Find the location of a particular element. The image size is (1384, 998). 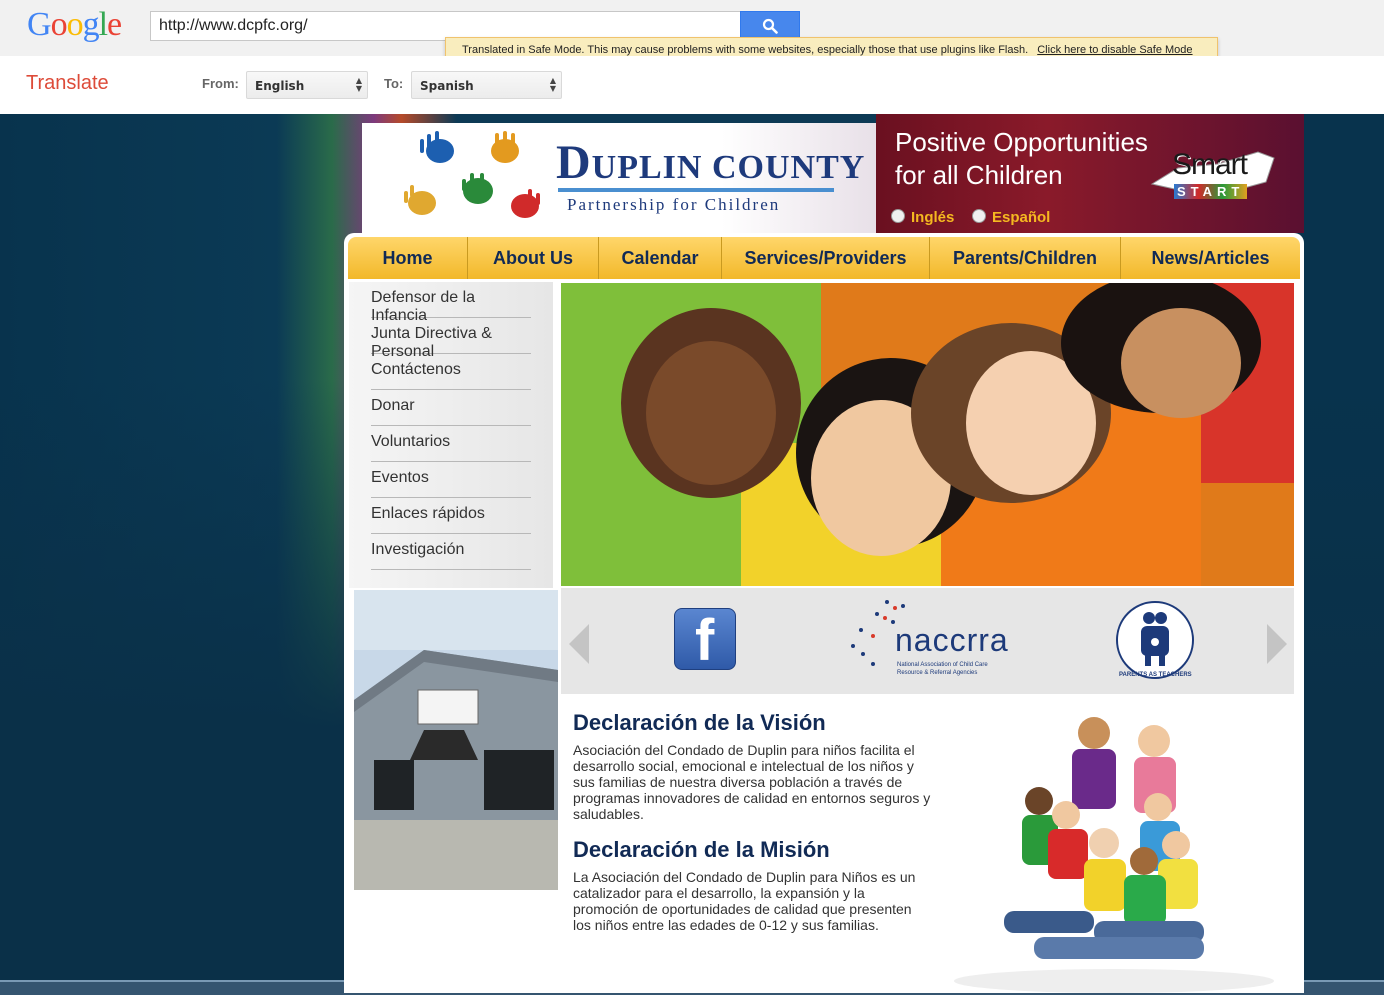

to-language-value: Spanish is located at coordinates (447, 86).